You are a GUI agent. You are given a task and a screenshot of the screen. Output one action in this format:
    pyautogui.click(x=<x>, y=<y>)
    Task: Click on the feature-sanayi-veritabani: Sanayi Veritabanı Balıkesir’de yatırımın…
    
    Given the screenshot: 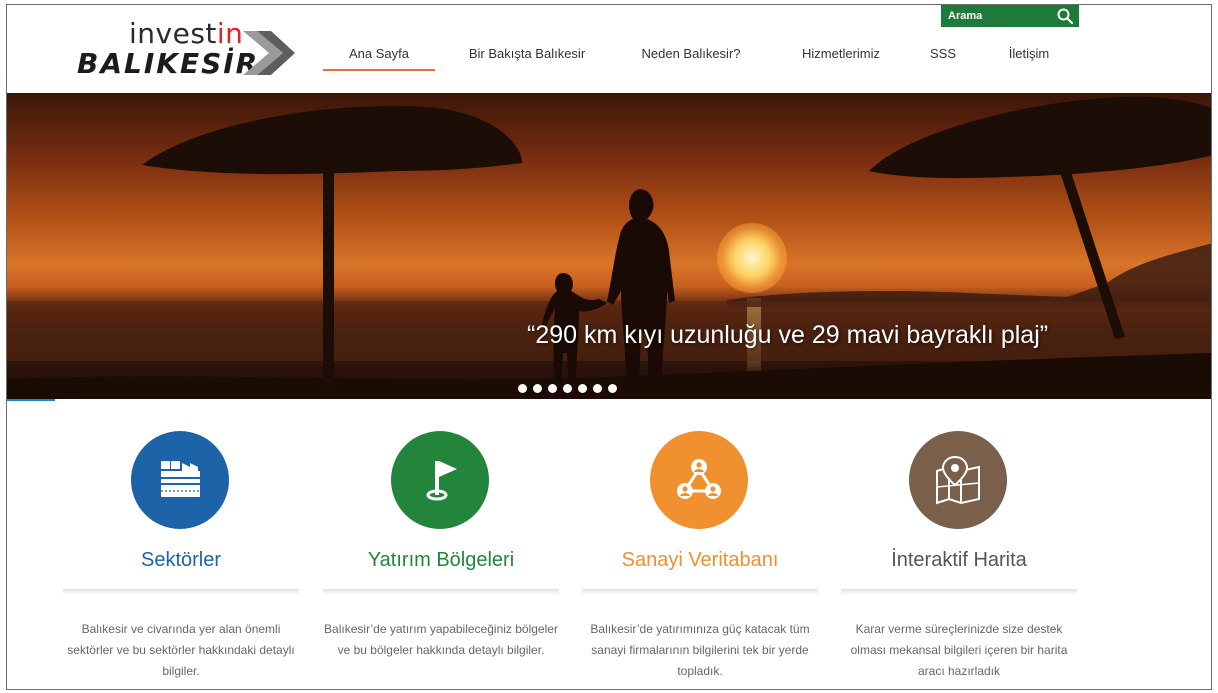 What is the action you would take?
    pyautogui.click(x=700, y=559)
    